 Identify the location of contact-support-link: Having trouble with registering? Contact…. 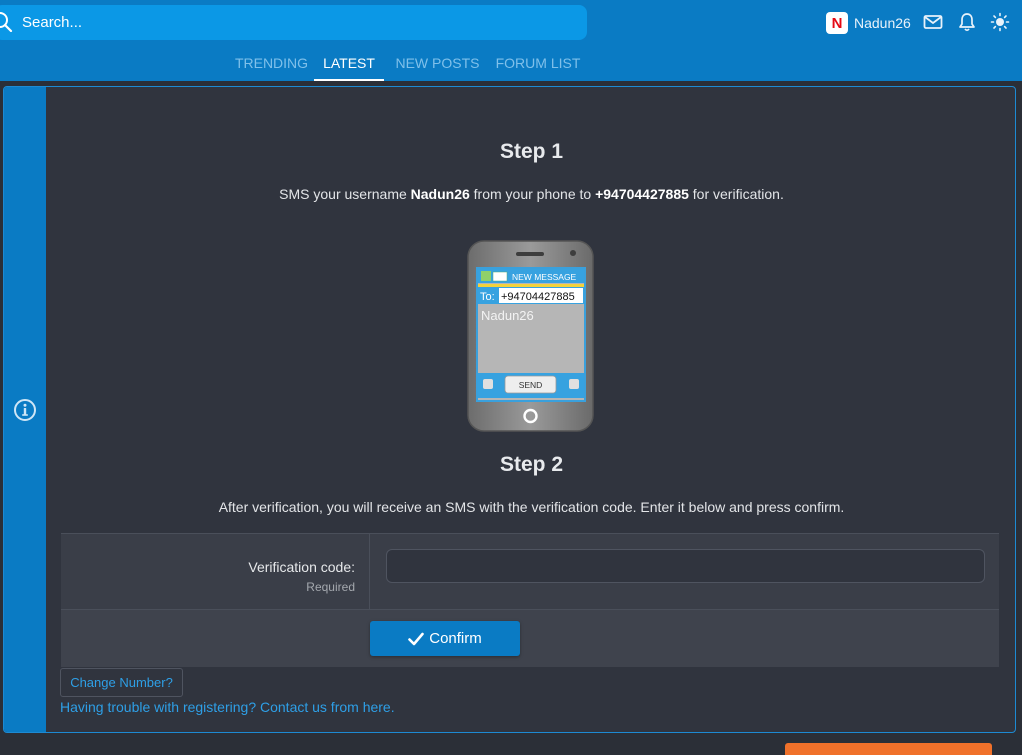
(227, 707).